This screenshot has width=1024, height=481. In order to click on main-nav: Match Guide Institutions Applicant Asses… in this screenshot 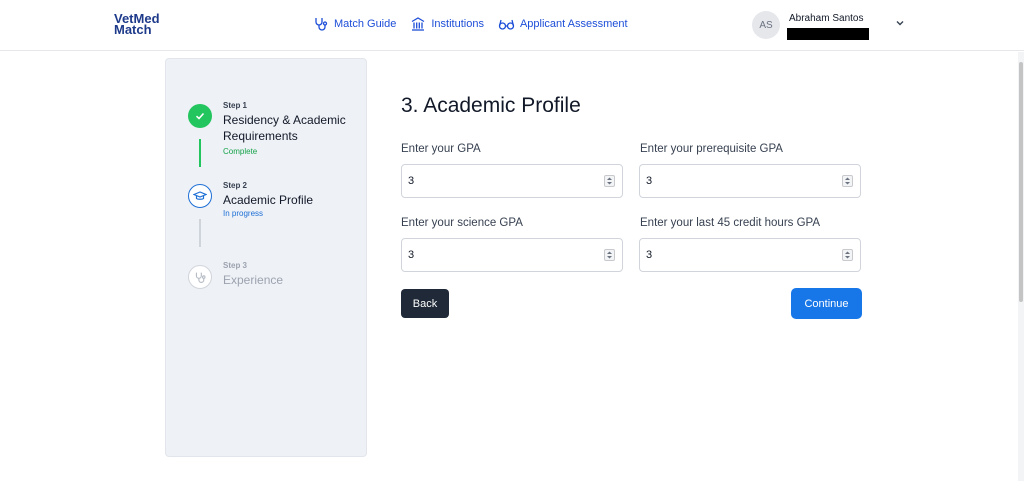, I will do `click(477, 24)`.